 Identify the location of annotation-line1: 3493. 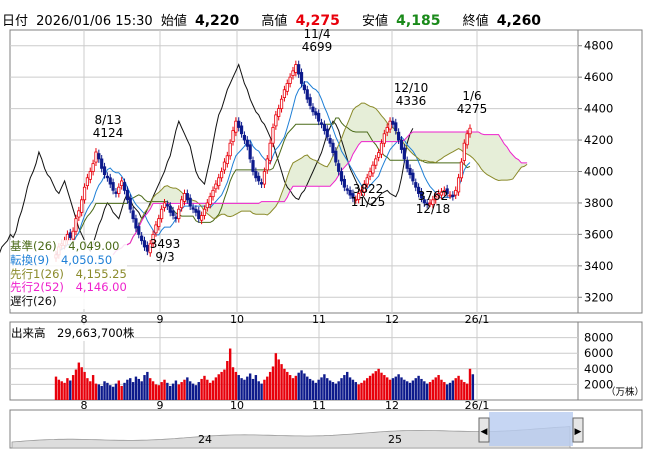
(165, 244).